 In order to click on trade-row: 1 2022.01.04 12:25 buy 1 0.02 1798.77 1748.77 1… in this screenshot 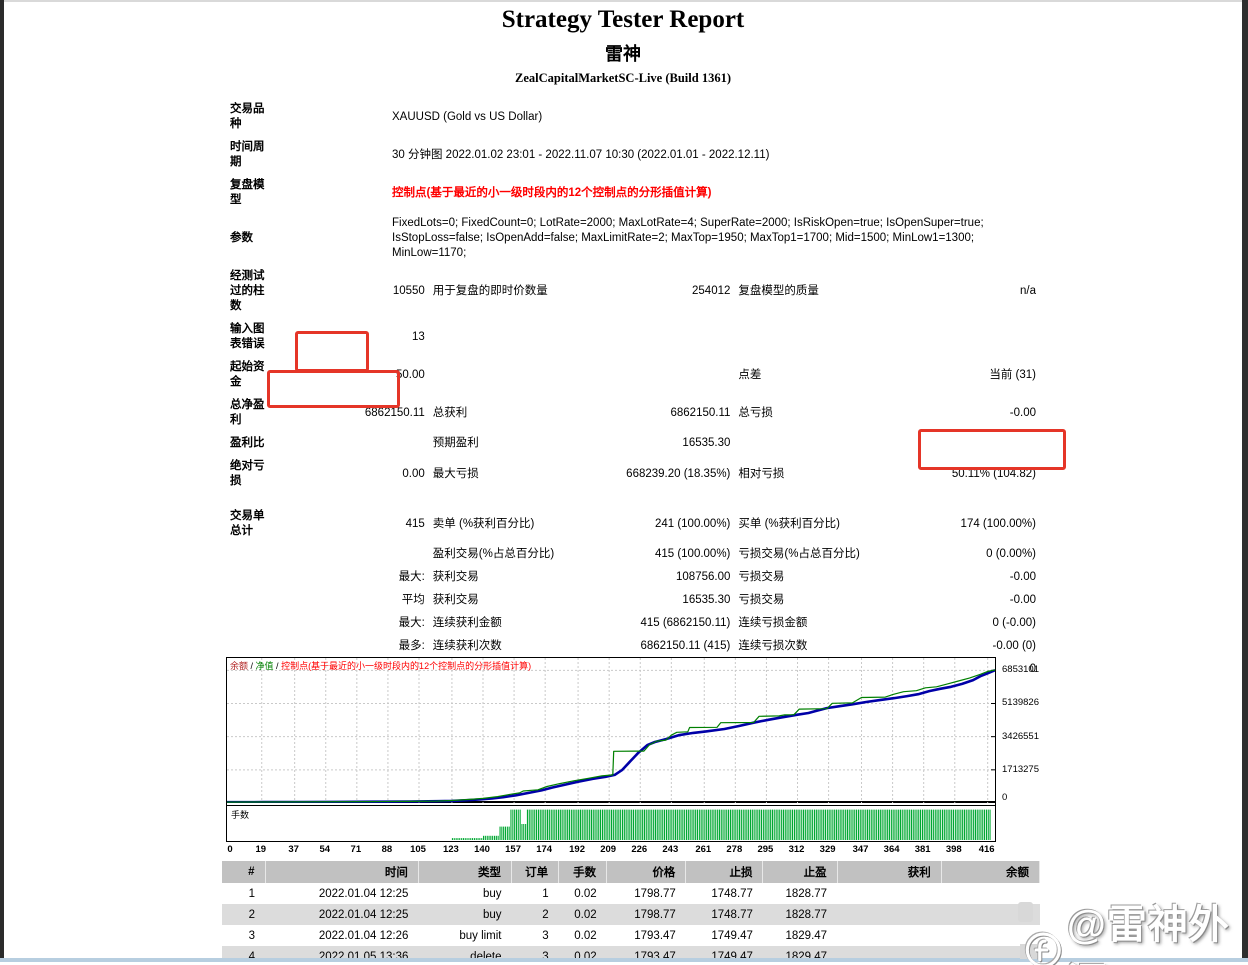, I will do `click(538, 893)`.